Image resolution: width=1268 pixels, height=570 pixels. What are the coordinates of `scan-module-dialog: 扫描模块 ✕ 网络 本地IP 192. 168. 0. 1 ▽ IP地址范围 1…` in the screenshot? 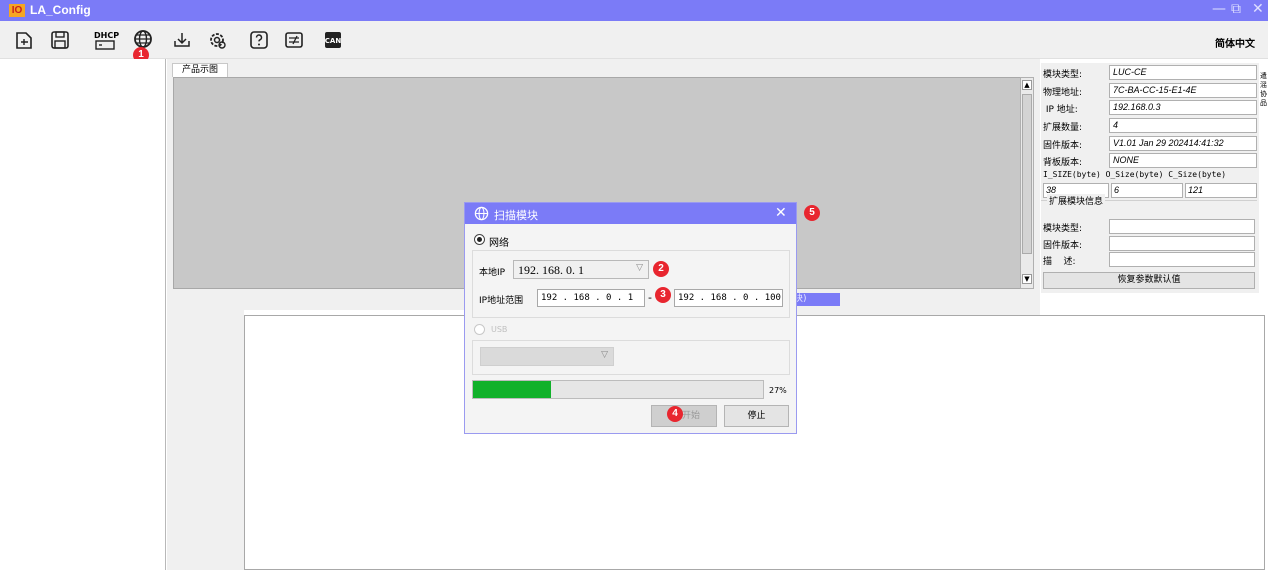 It's located at (630, 318).